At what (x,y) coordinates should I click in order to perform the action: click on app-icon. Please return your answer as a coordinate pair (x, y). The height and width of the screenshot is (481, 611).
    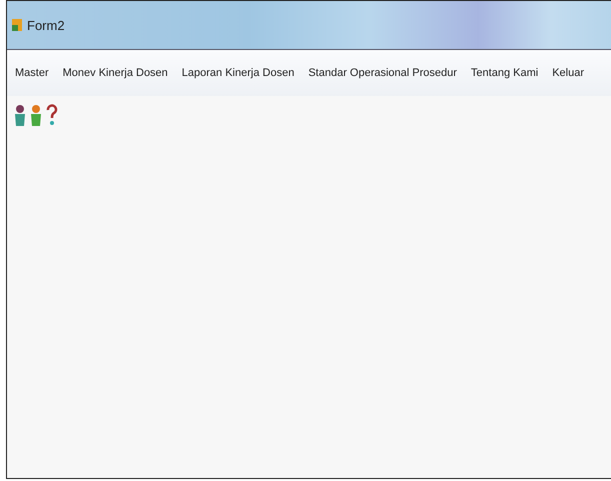
    Looking at the image, I should click on (17, 25).